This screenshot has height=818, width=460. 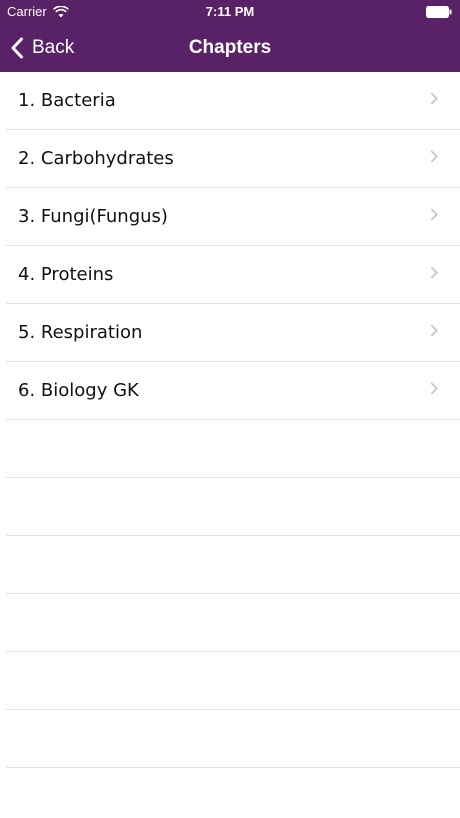 I want to click on page-title: Chapters, so click(x=230, y=47).